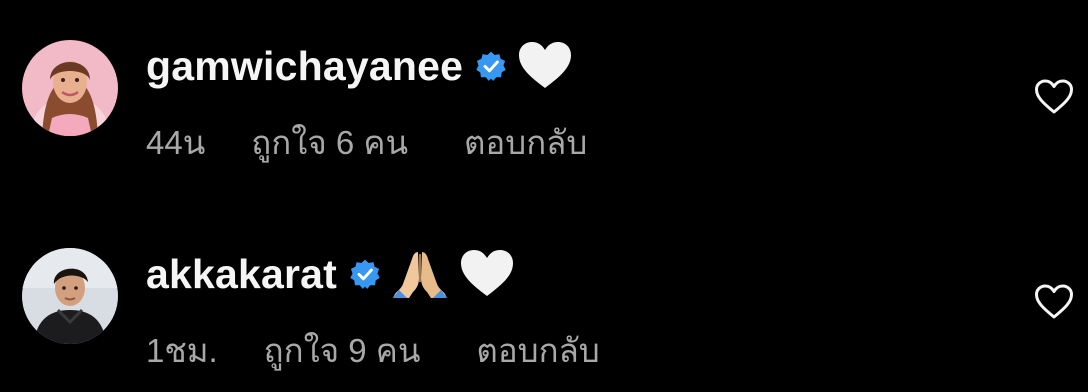 The height and width of the screenshot is (392, 1088). I want to click on folded-hands-emoji-icon, so click(420, 274).